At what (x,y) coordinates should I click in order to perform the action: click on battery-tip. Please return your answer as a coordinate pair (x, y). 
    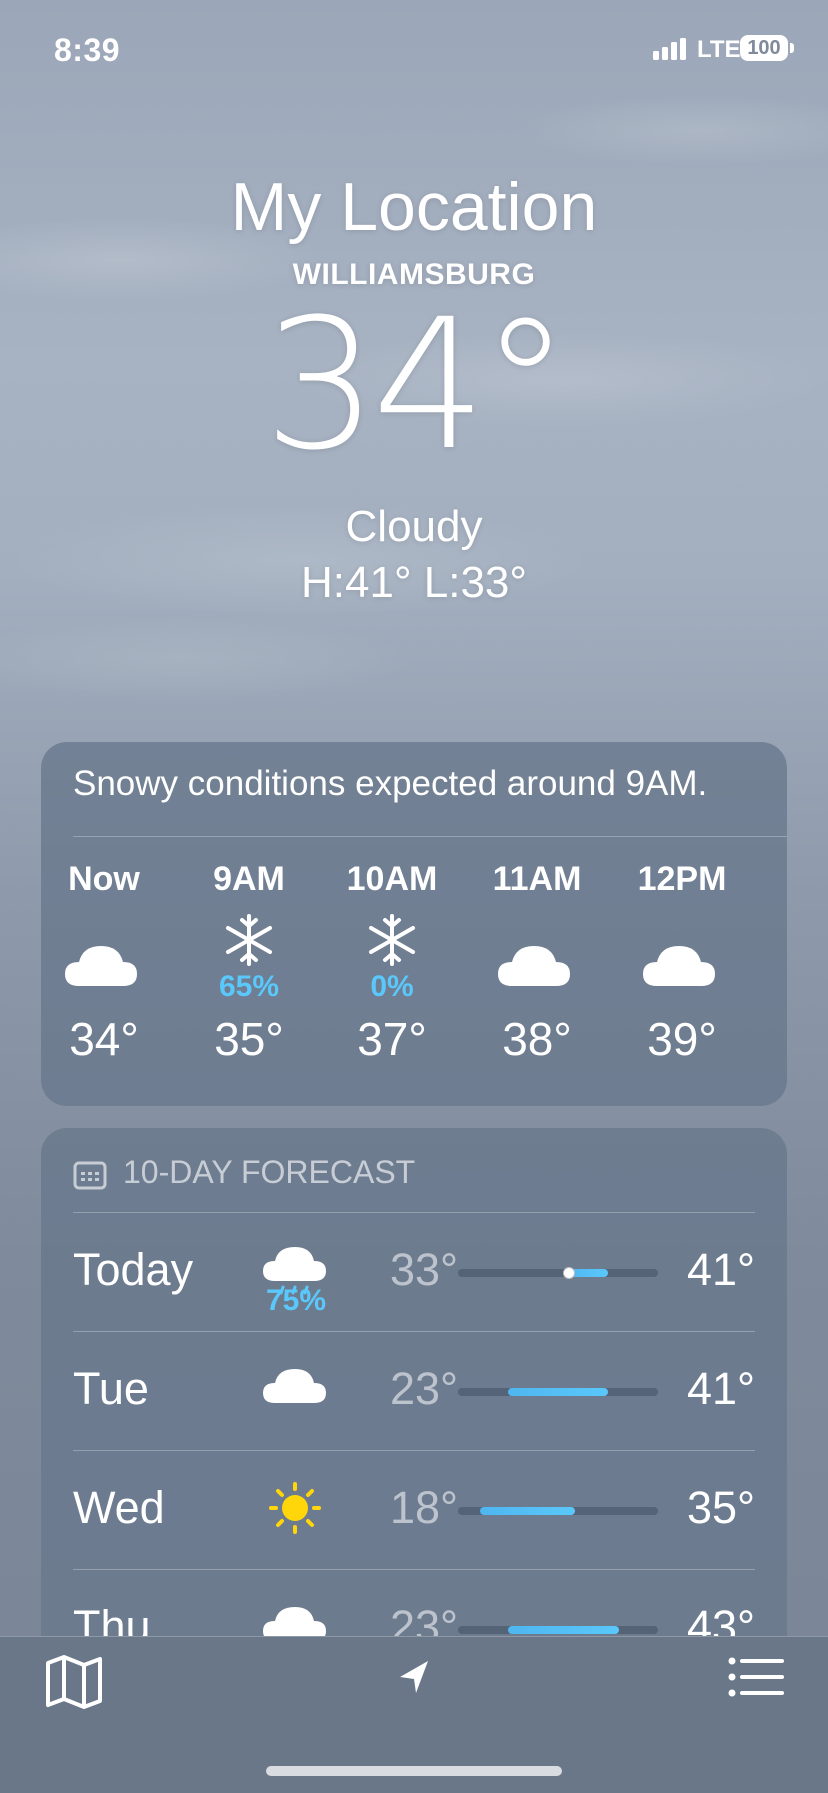
    Looking at the image, I should click on (792, 48).